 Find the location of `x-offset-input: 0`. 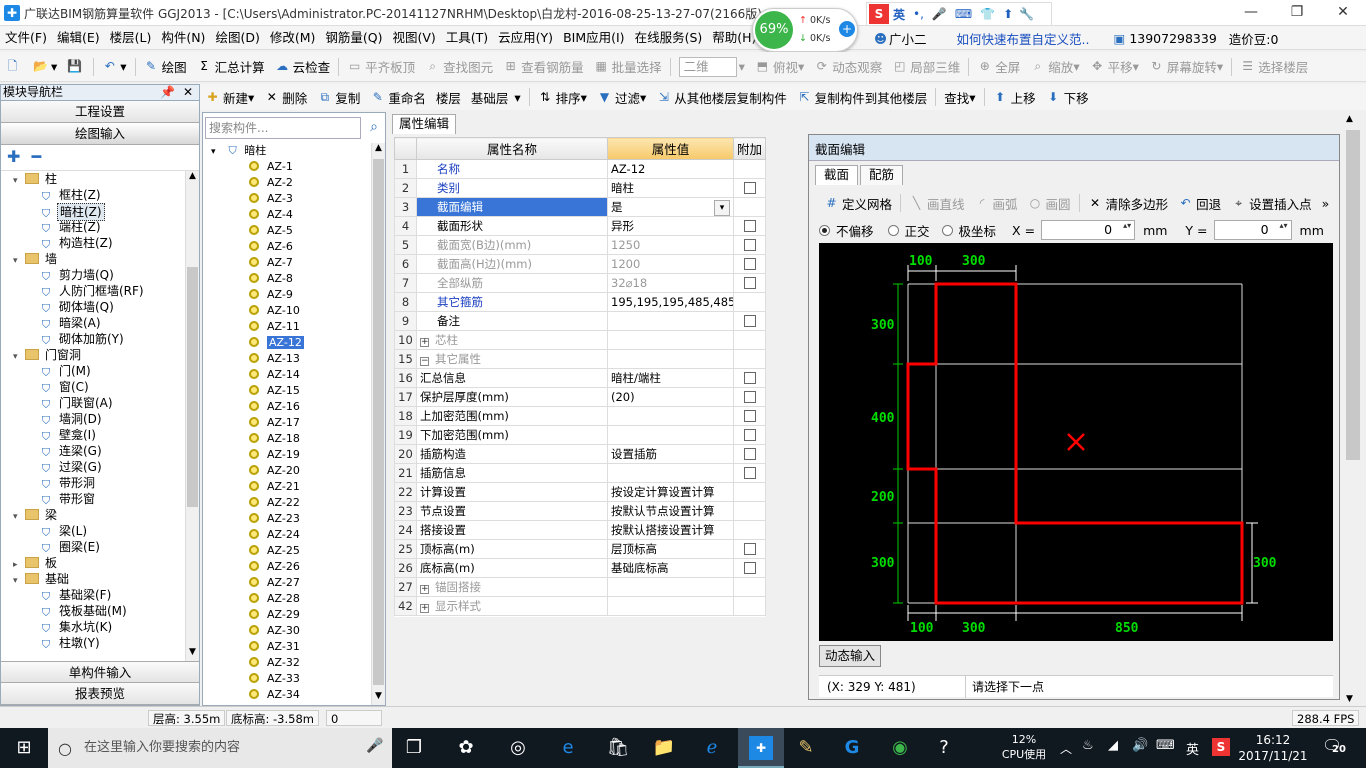

x-offset-input: 0 is located at coordinates (1088, 230).